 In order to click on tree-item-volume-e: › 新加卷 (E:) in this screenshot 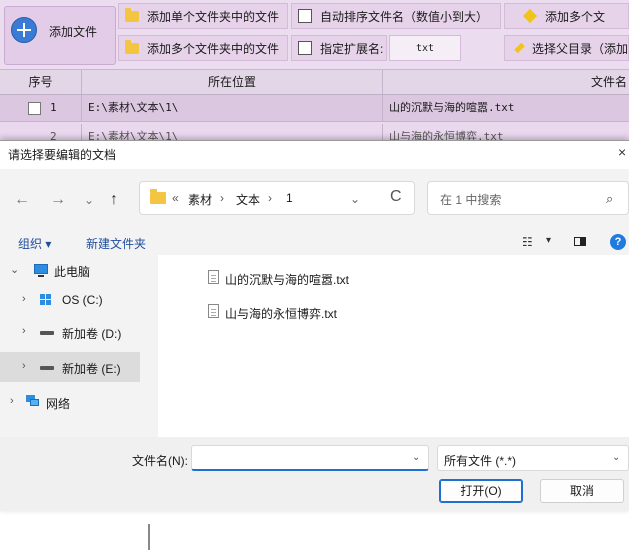, I will do `click(70, 367)`.